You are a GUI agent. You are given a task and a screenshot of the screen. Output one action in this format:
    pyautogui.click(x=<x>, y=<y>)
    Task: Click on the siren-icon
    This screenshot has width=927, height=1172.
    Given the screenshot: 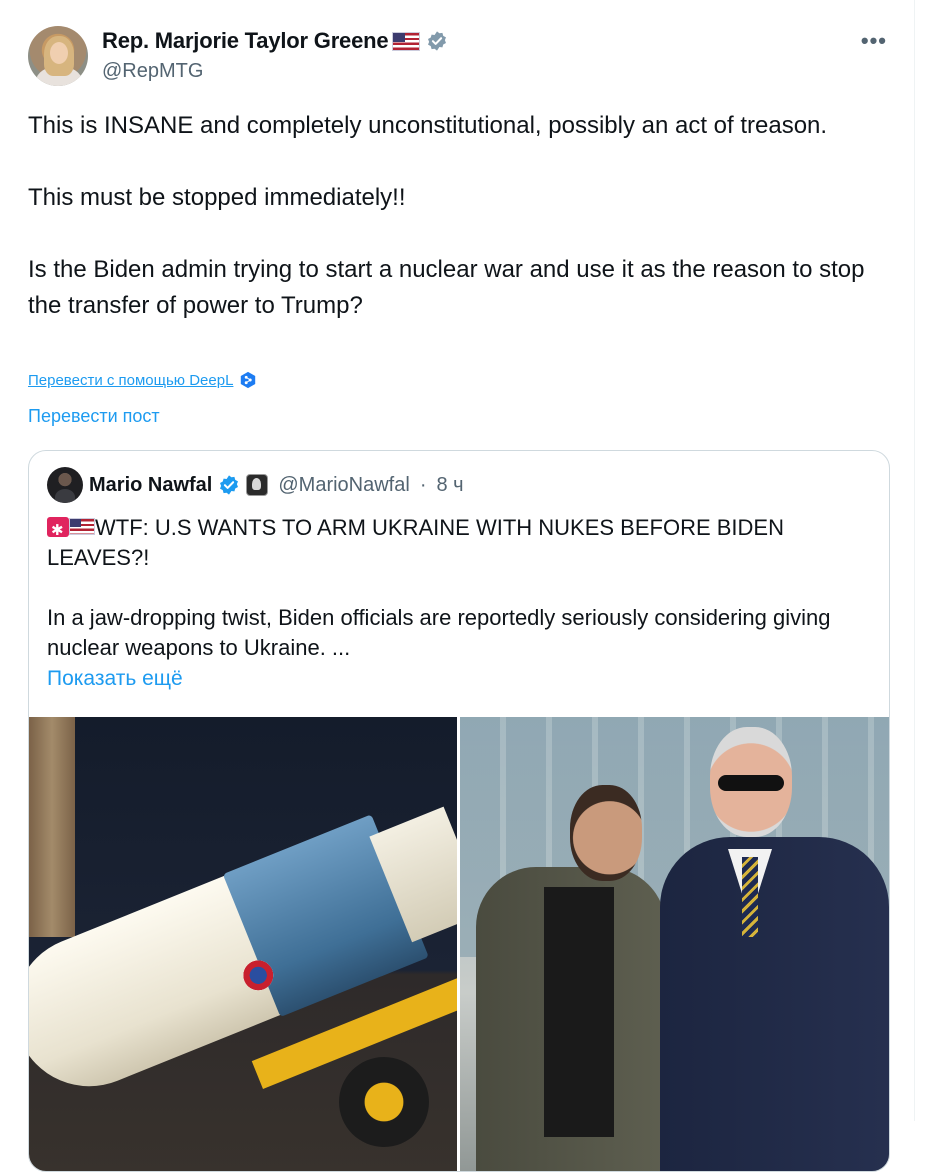 What is the action you would take?
    pyautogui.click(x=58, y=531)
    